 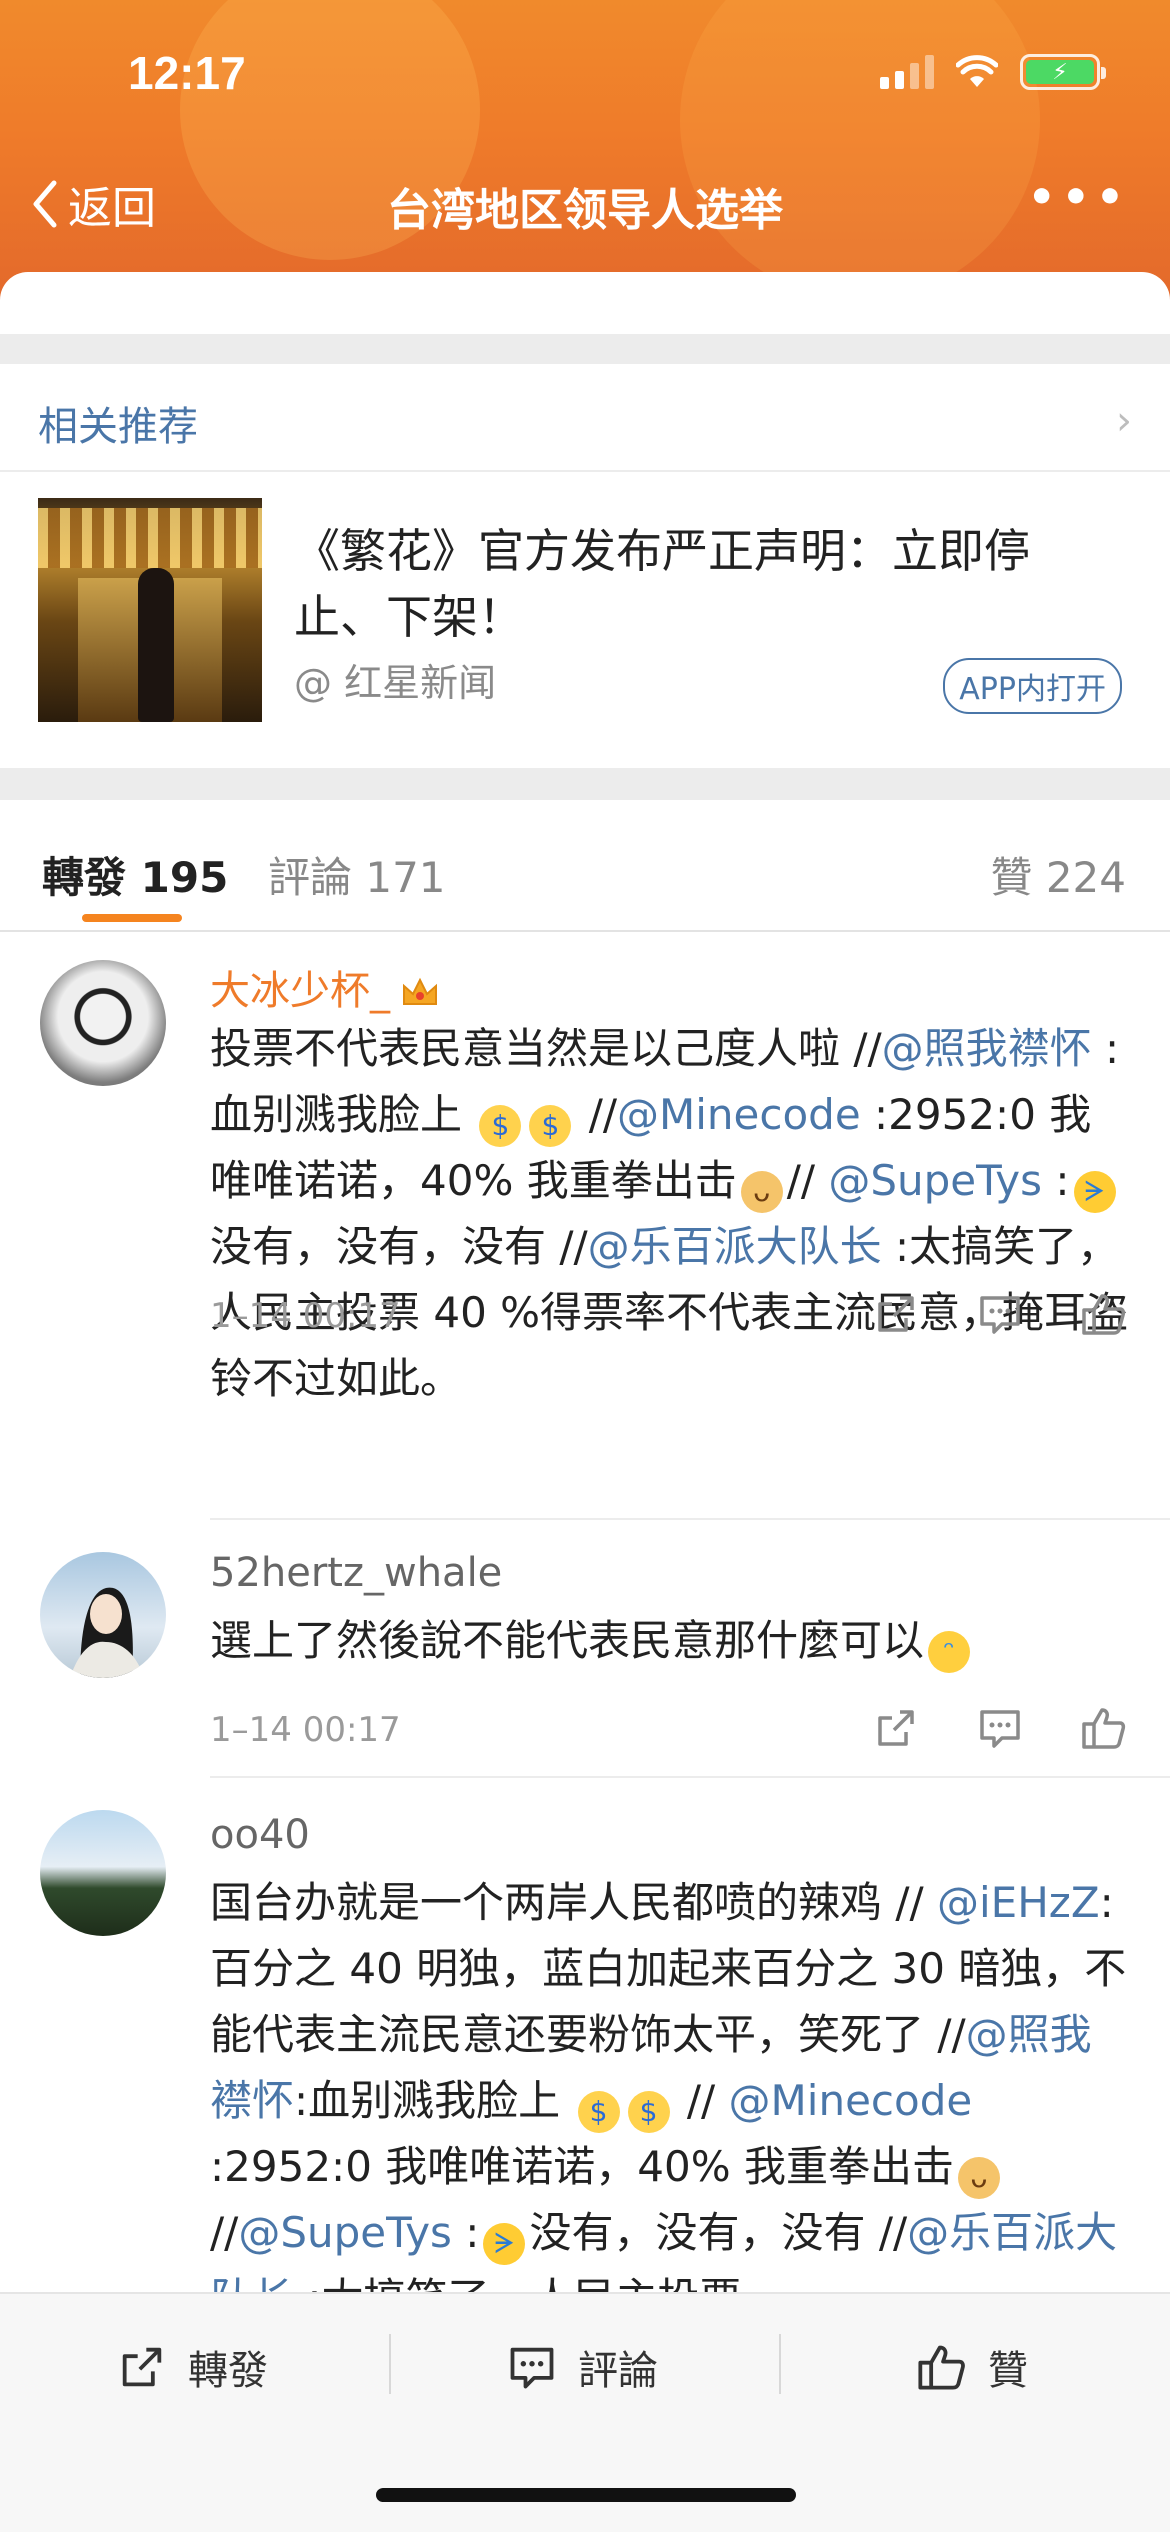 I want to click on related-title: 相关推荐, so click(x=118, y=427).